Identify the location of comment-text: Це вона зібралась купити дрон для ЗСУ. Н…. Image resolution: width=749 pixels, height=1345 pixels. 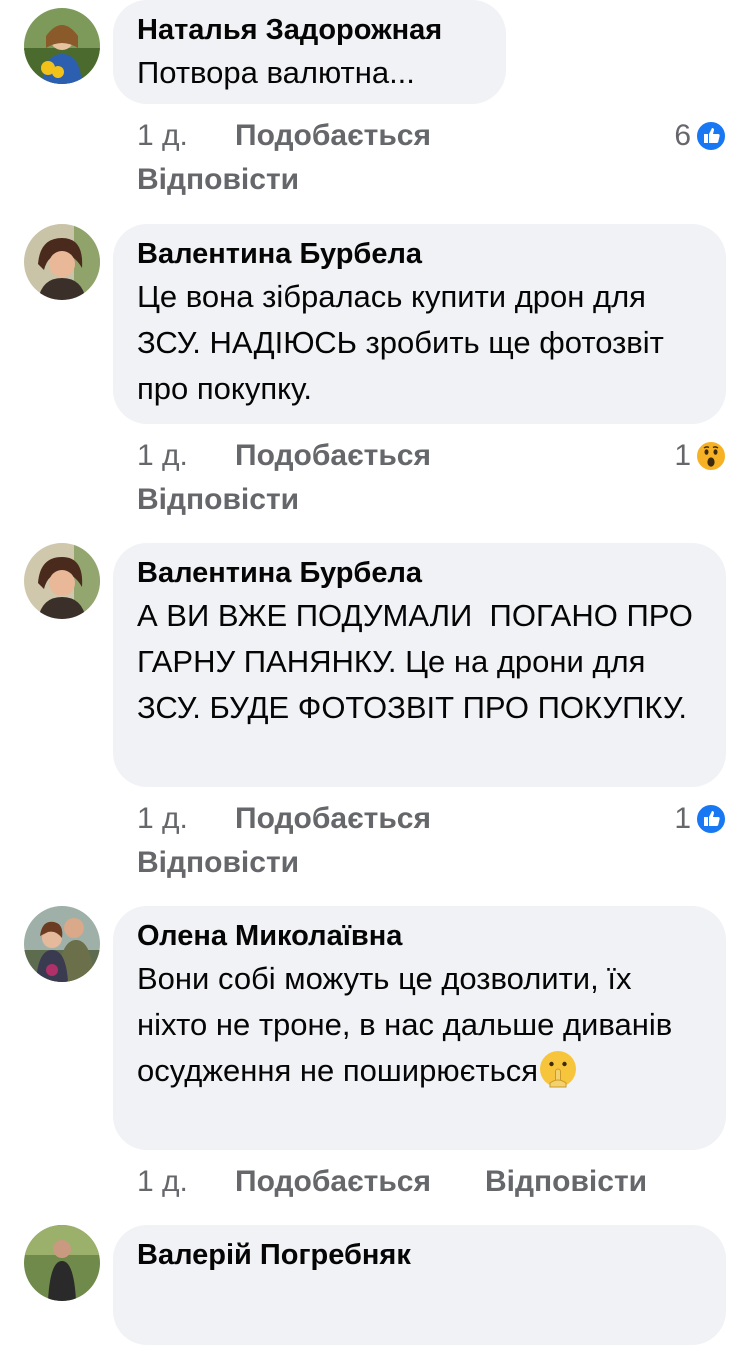
(405, 342).